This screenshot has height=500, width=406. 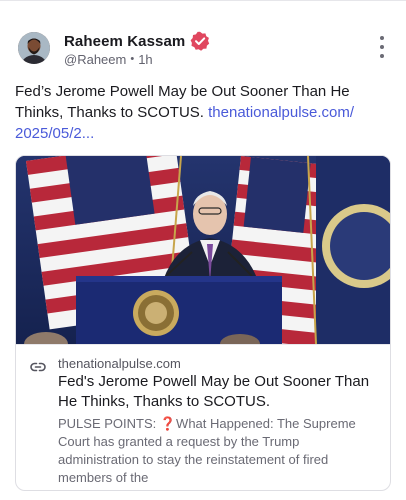 What do you see at coordinates (95, 59) in the screenshot?
I see `author-handle: @Raheem` at bounding box center [95, 59].